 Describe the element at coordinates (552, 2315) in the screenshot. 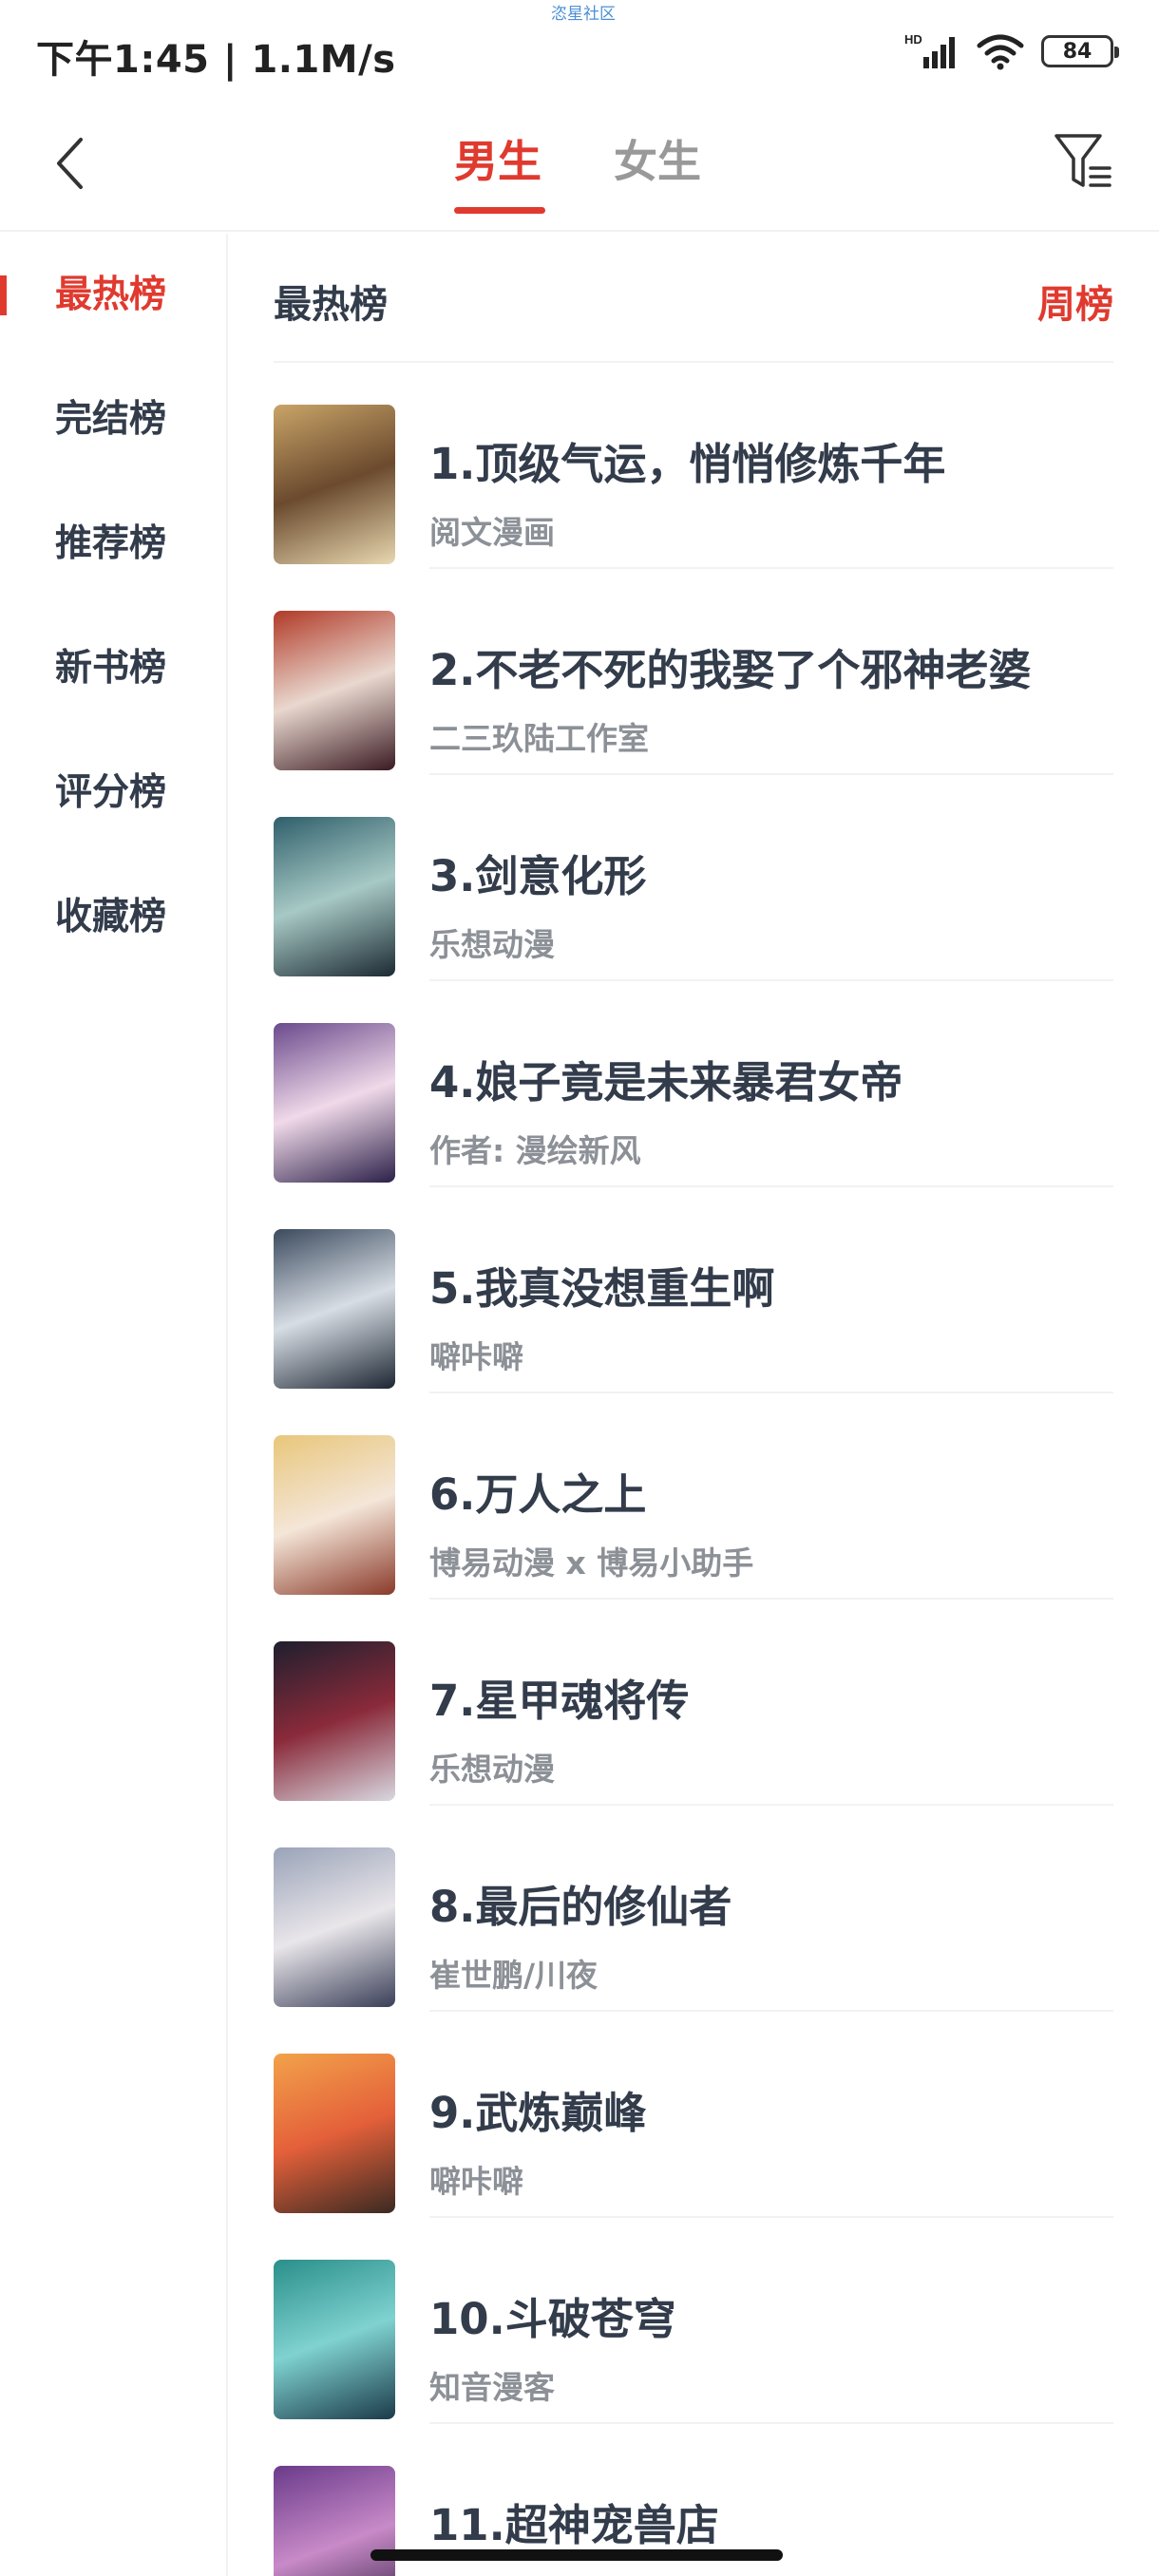

I see `item-title: 10.斗破苍穹` at that location.